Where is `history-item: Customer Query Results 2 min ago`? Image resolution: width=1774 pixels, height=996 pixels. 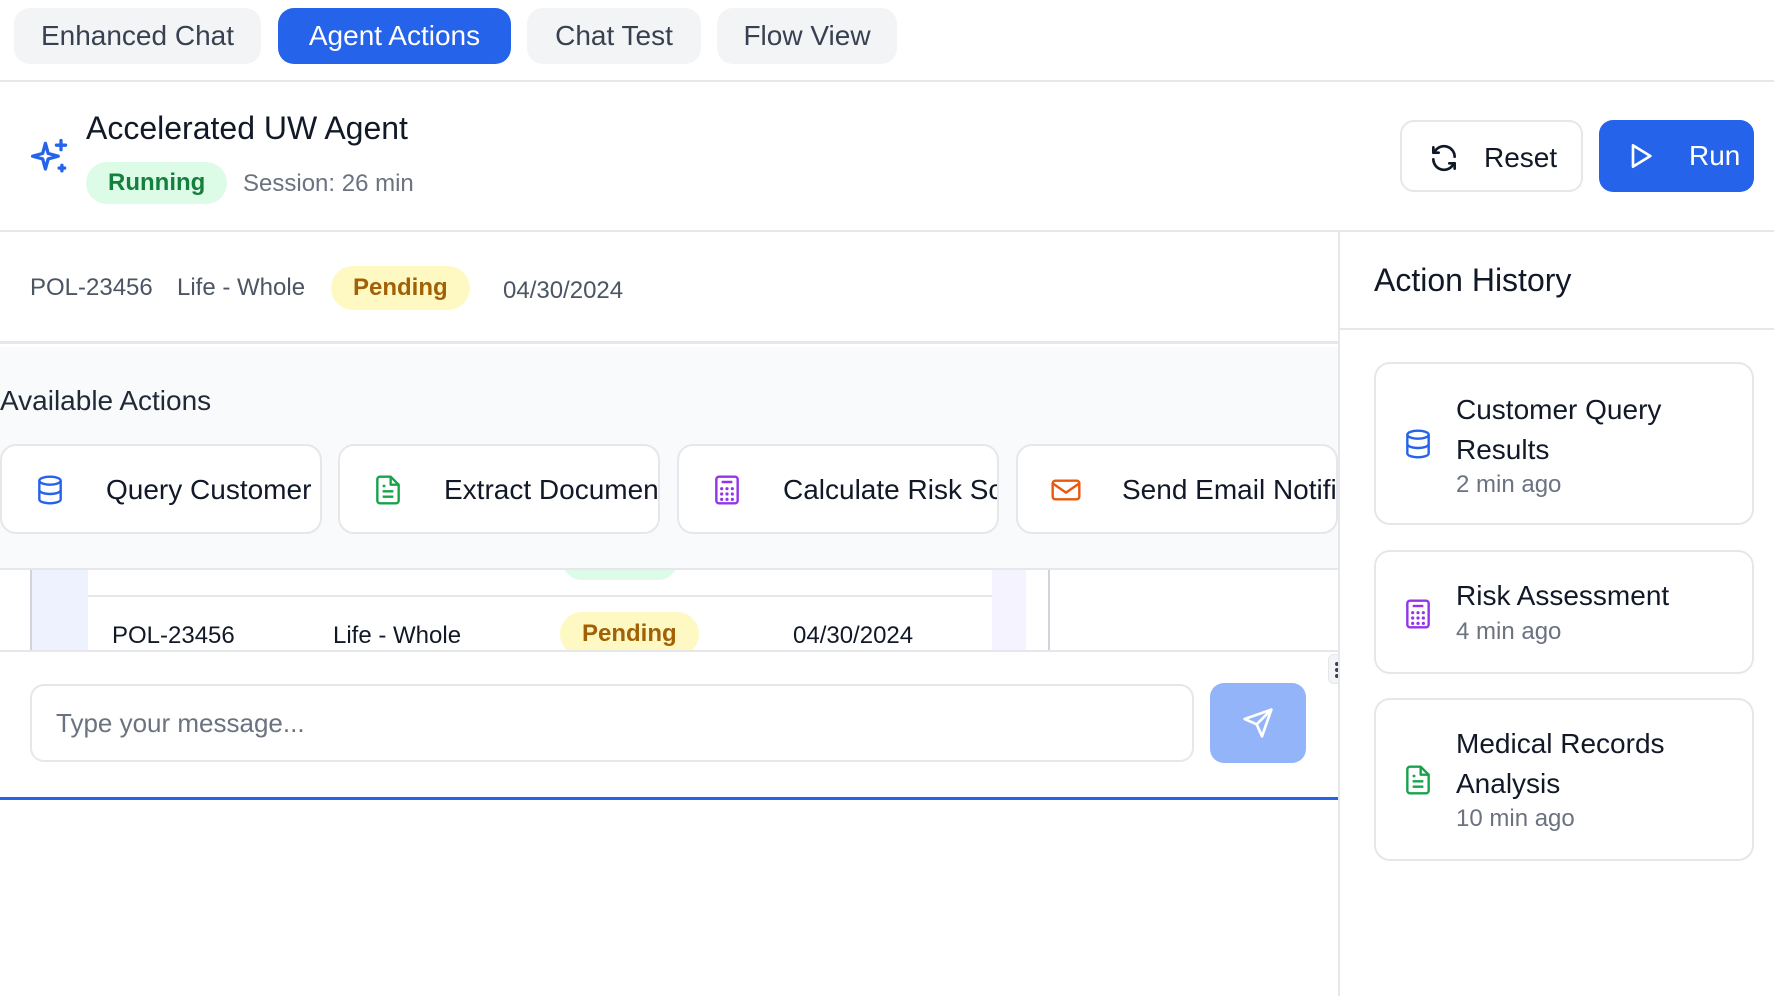
history-item: Customer Query Results 2 min ago is located at coordinates (1564, 443).